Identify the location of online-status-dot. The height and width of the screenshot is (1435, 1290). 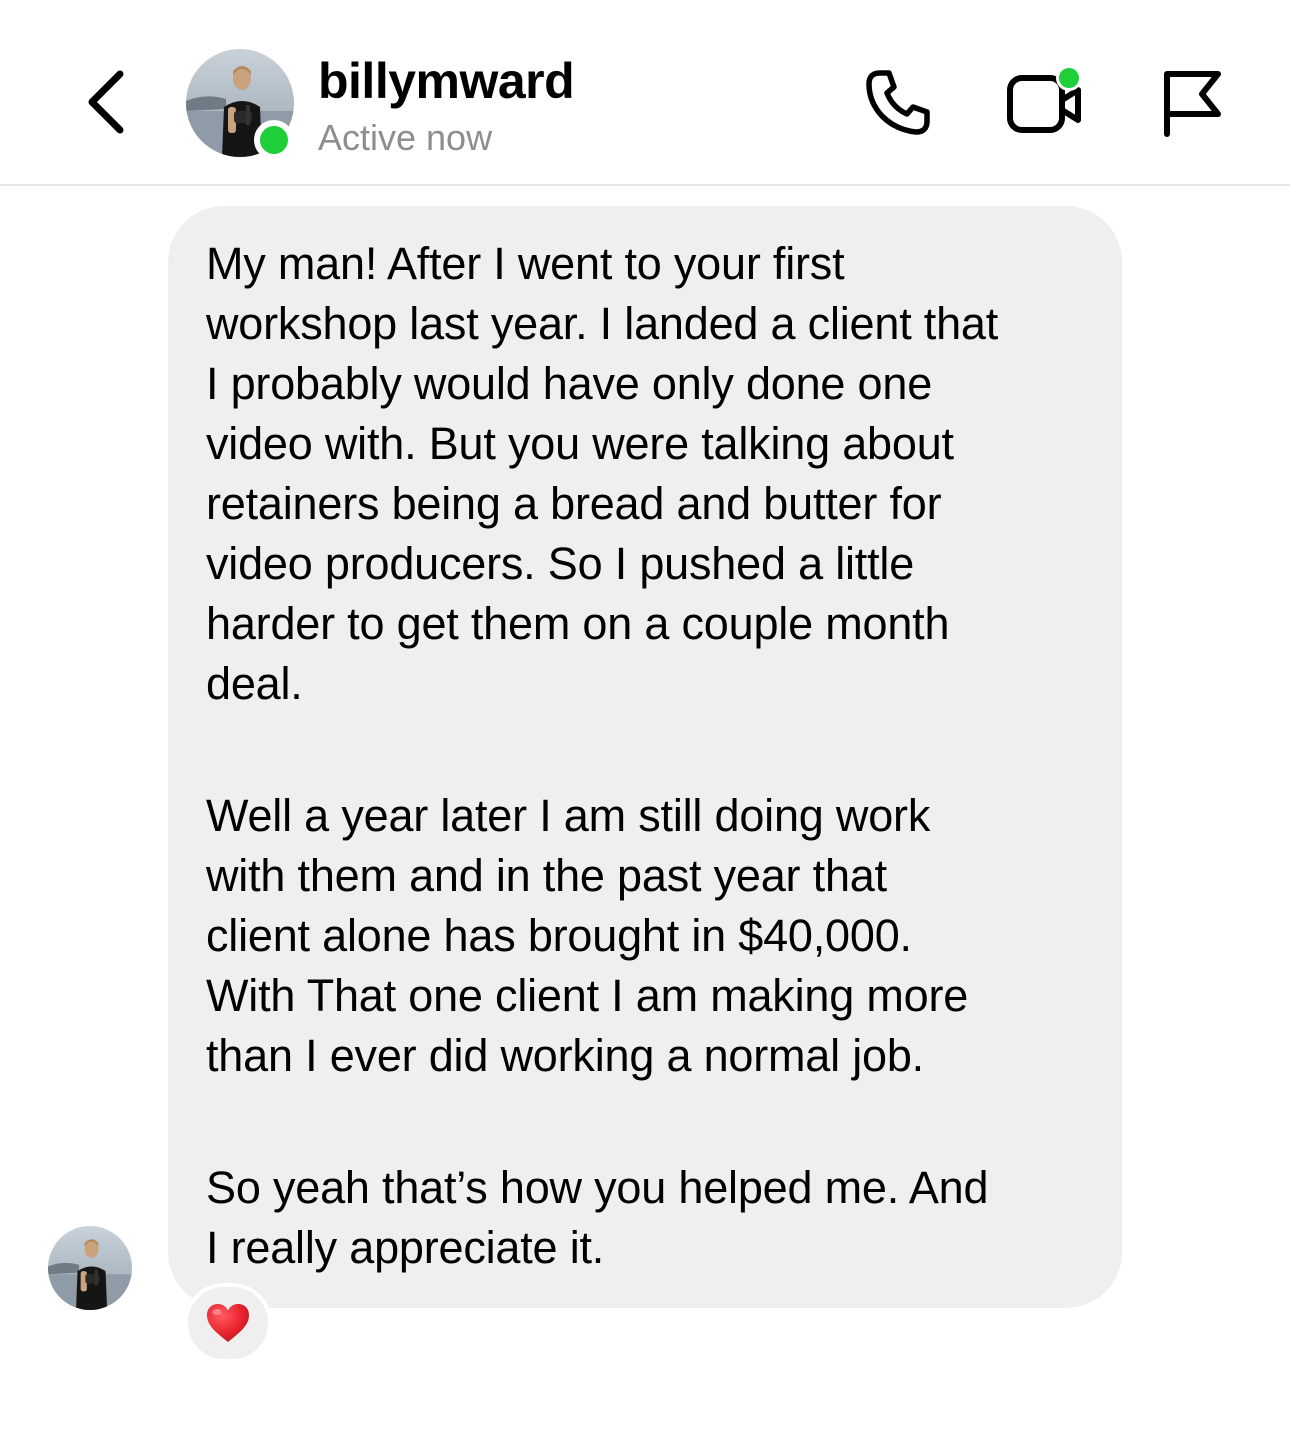
(274, 140).